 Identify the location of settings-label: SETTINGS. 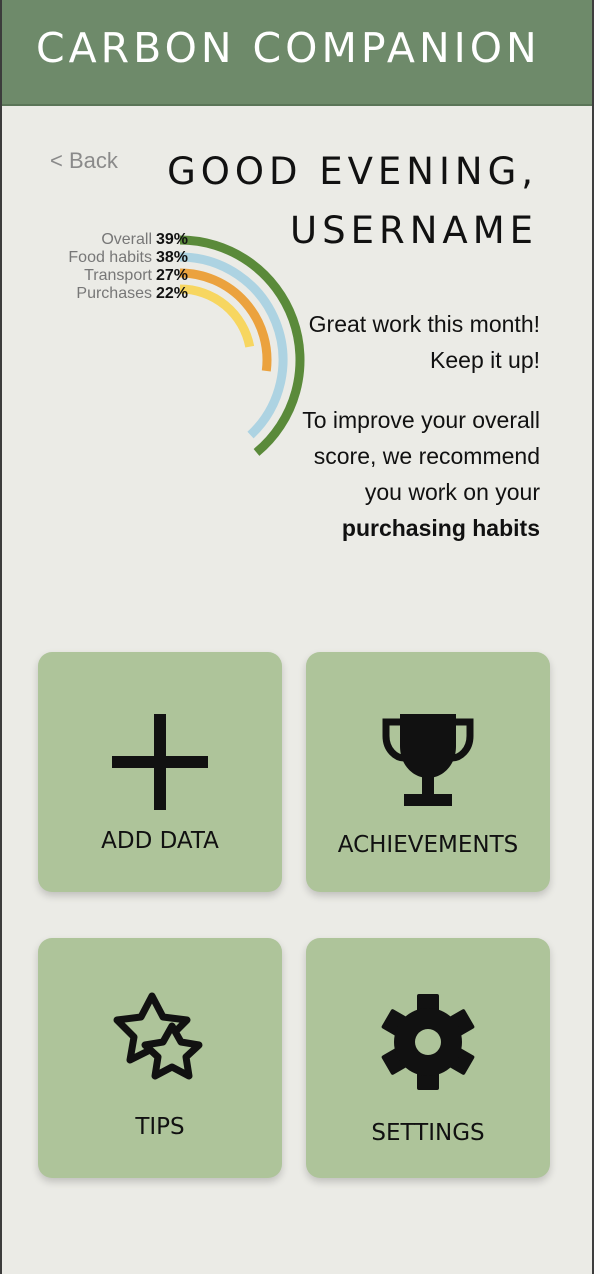
(428, 1133).